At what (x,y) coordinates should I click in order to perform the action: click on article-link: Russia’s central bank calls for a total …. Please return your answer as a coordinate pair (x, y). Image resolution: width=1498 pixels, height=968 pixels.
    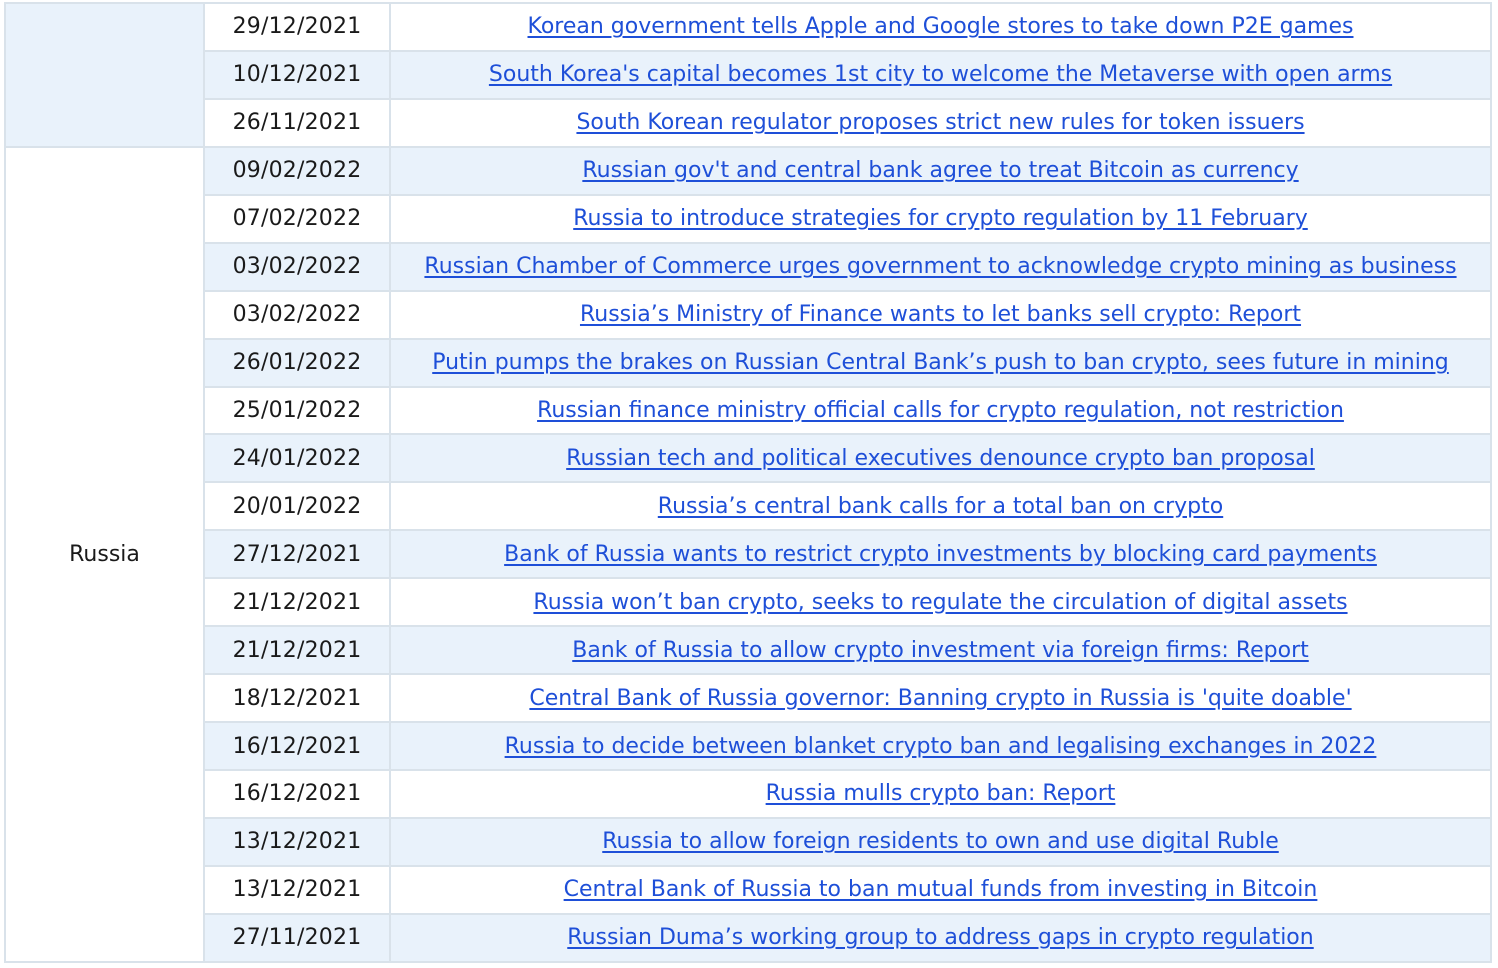
    Looking at the image, I should click on (940, 506).